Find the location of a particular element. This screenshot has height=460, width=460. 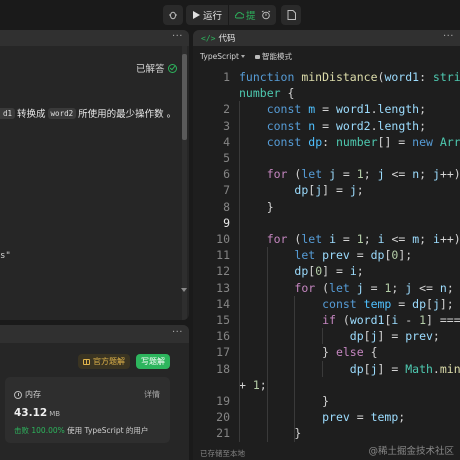

watermark: @稀土掘金技术社区 is located at coordinates (411, 451).